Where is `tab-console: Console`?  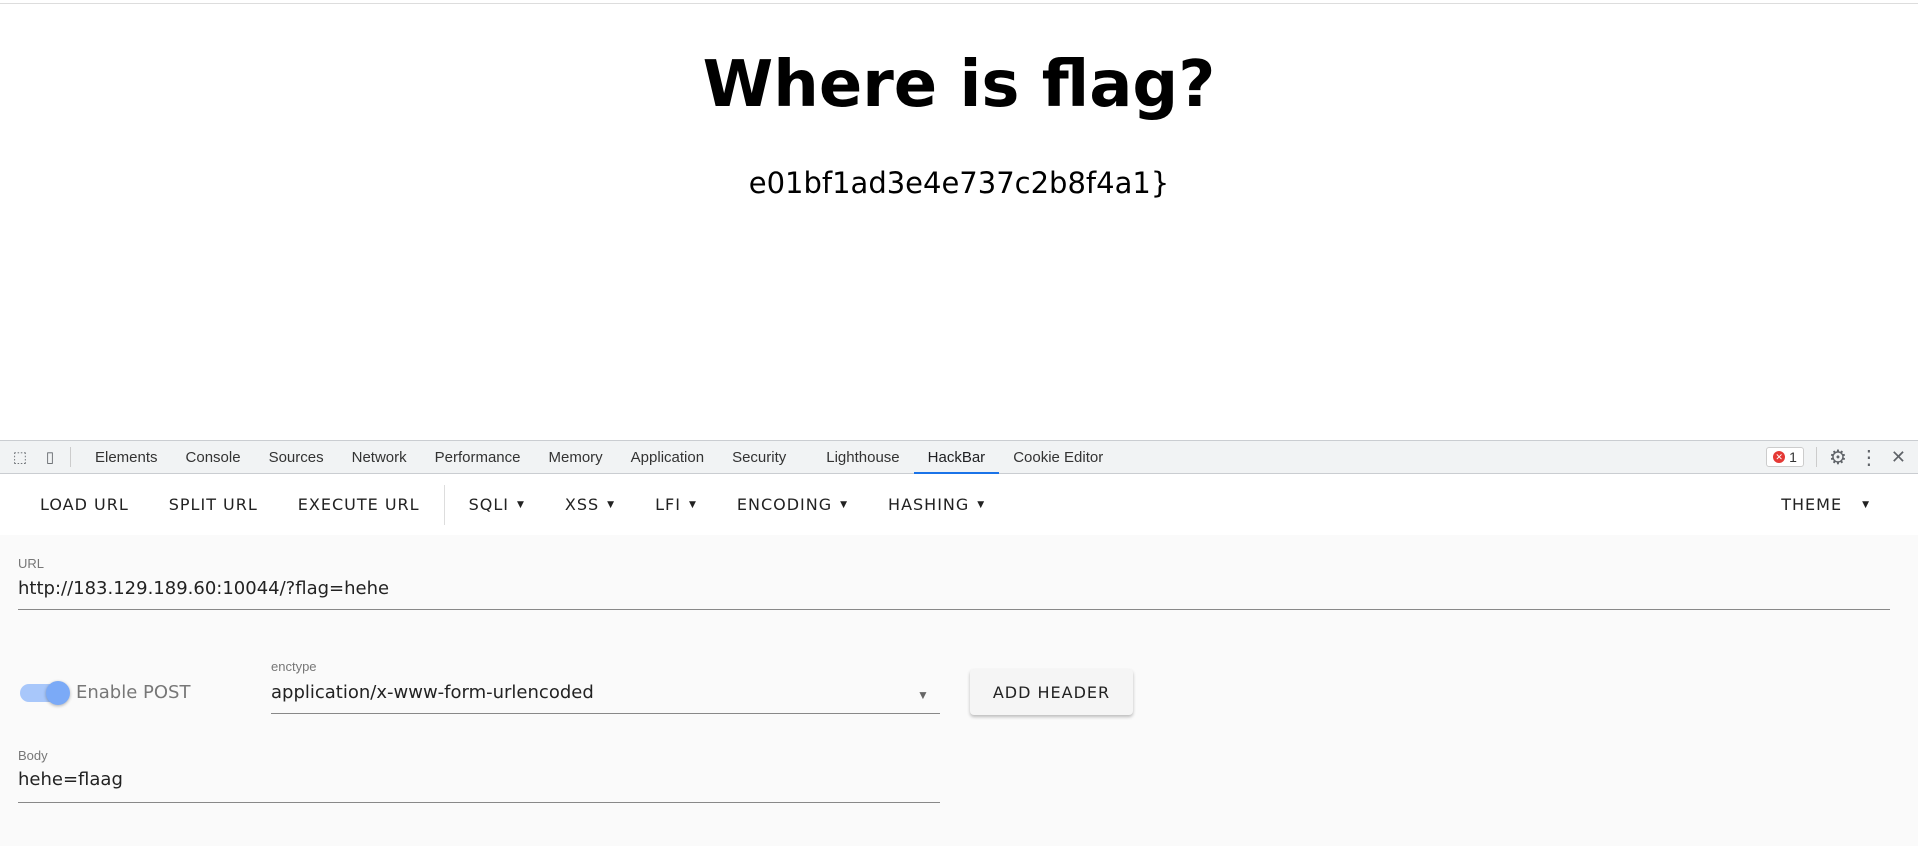
tab-console: Console is located at coordinates (213, 457).